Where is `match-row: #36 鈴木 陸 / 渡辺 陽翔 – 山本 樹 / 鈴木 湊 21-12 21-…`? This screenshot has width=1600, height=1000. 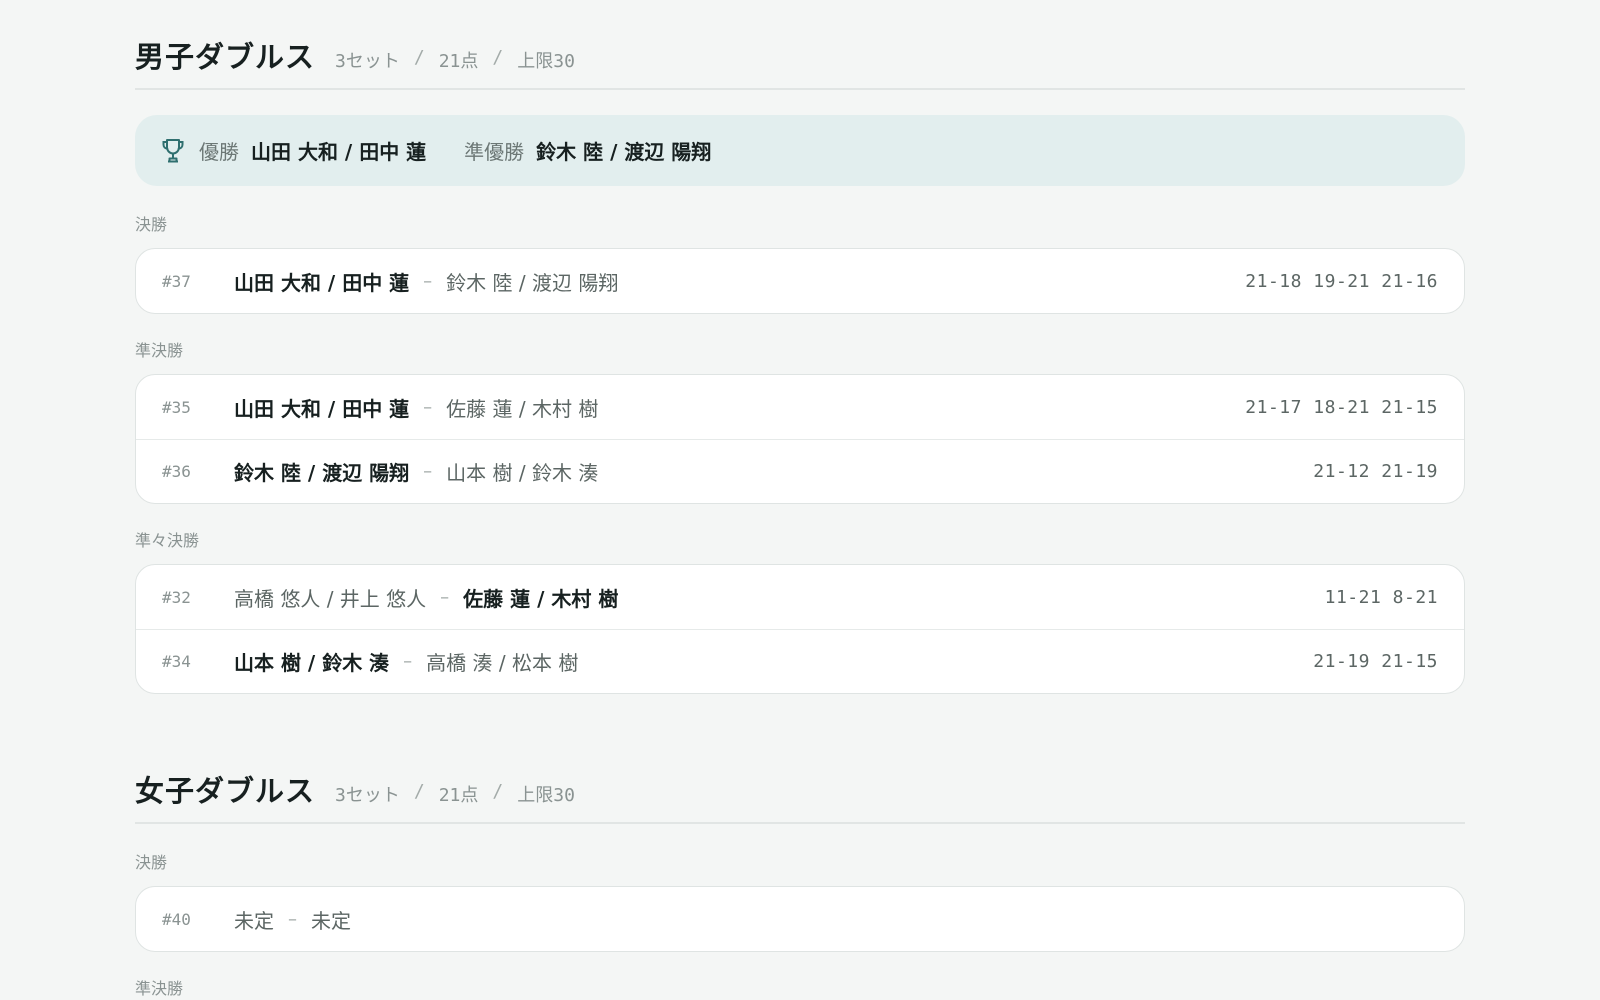 match-row: #36 鈴木 陸 / 渡辺 陽翔 – 山本 樹 / 鈴木 湊 21-12 21-… is located at coordinates (800, 471).